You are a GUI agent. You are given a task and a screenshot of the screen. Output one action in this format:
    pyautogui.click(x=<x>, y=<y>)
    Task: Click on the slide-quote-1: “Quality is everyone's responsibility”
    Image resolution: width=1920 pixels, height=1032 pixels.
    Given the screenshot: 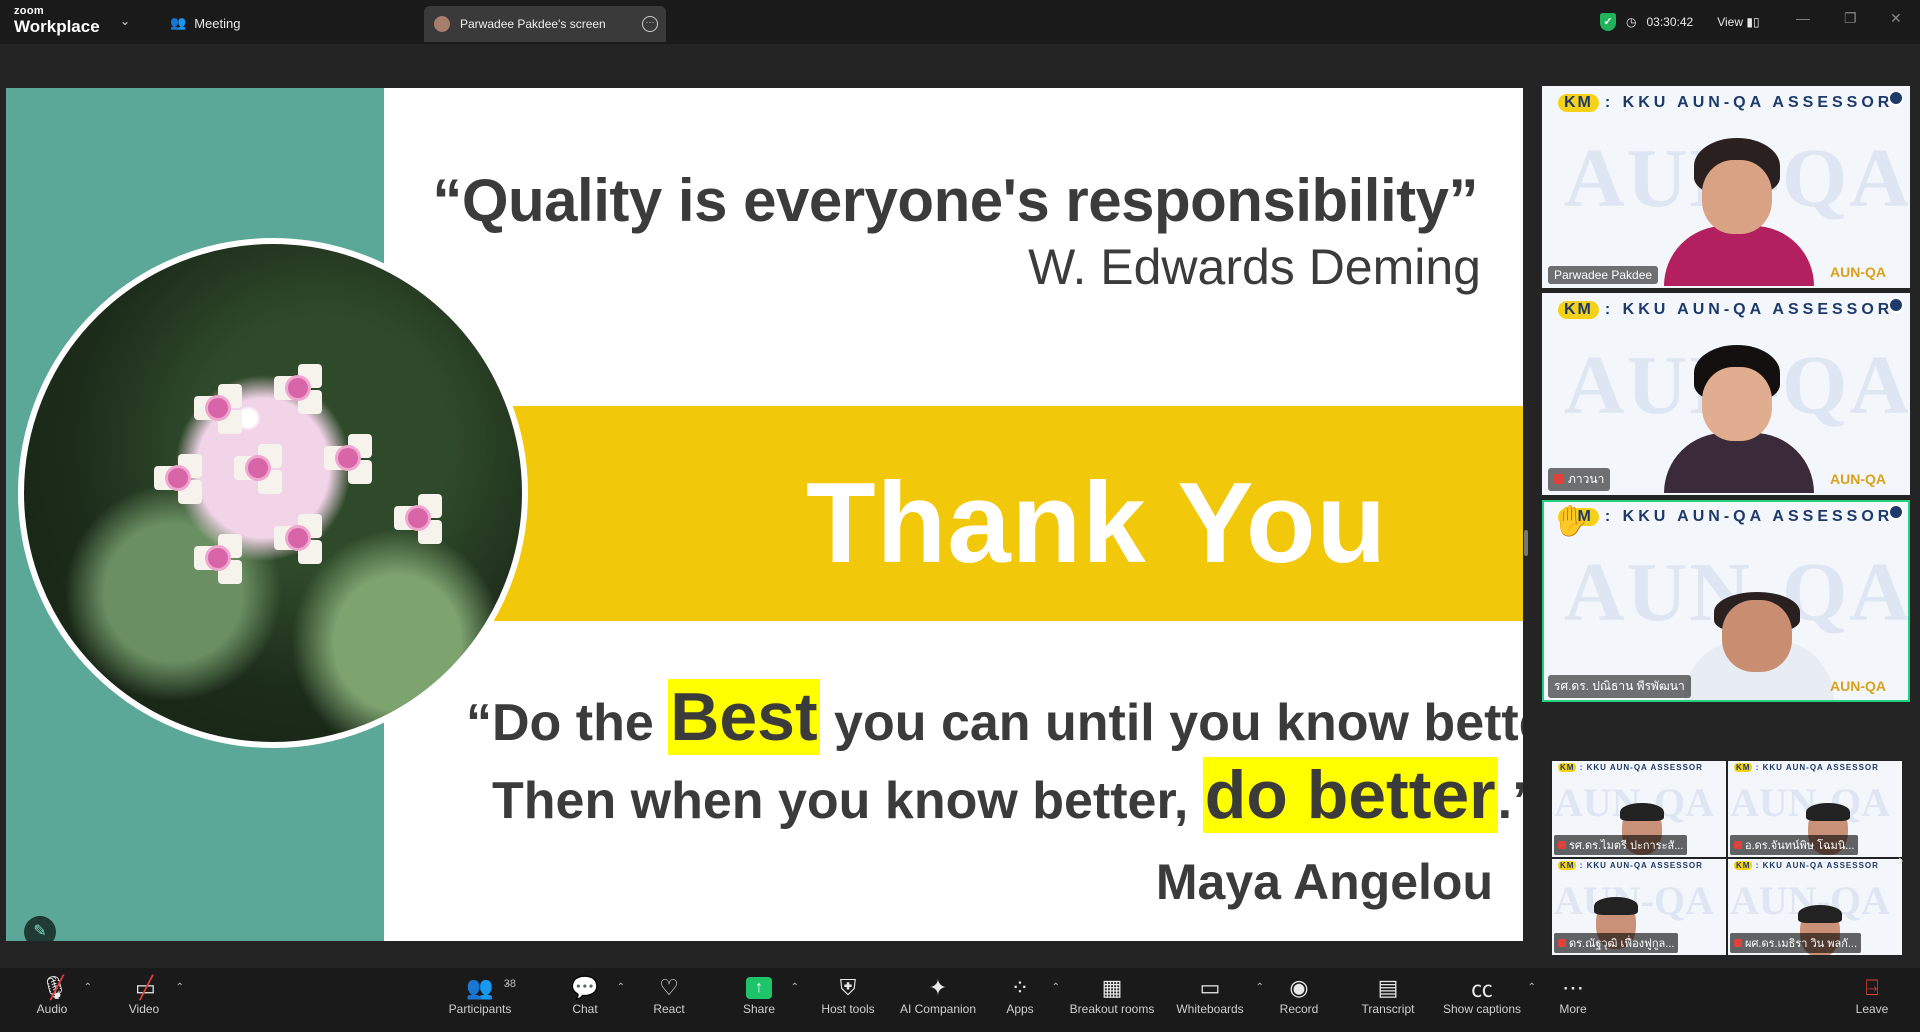 What is the action you would take?
    pyautogui.click(x=955, y=200)
    